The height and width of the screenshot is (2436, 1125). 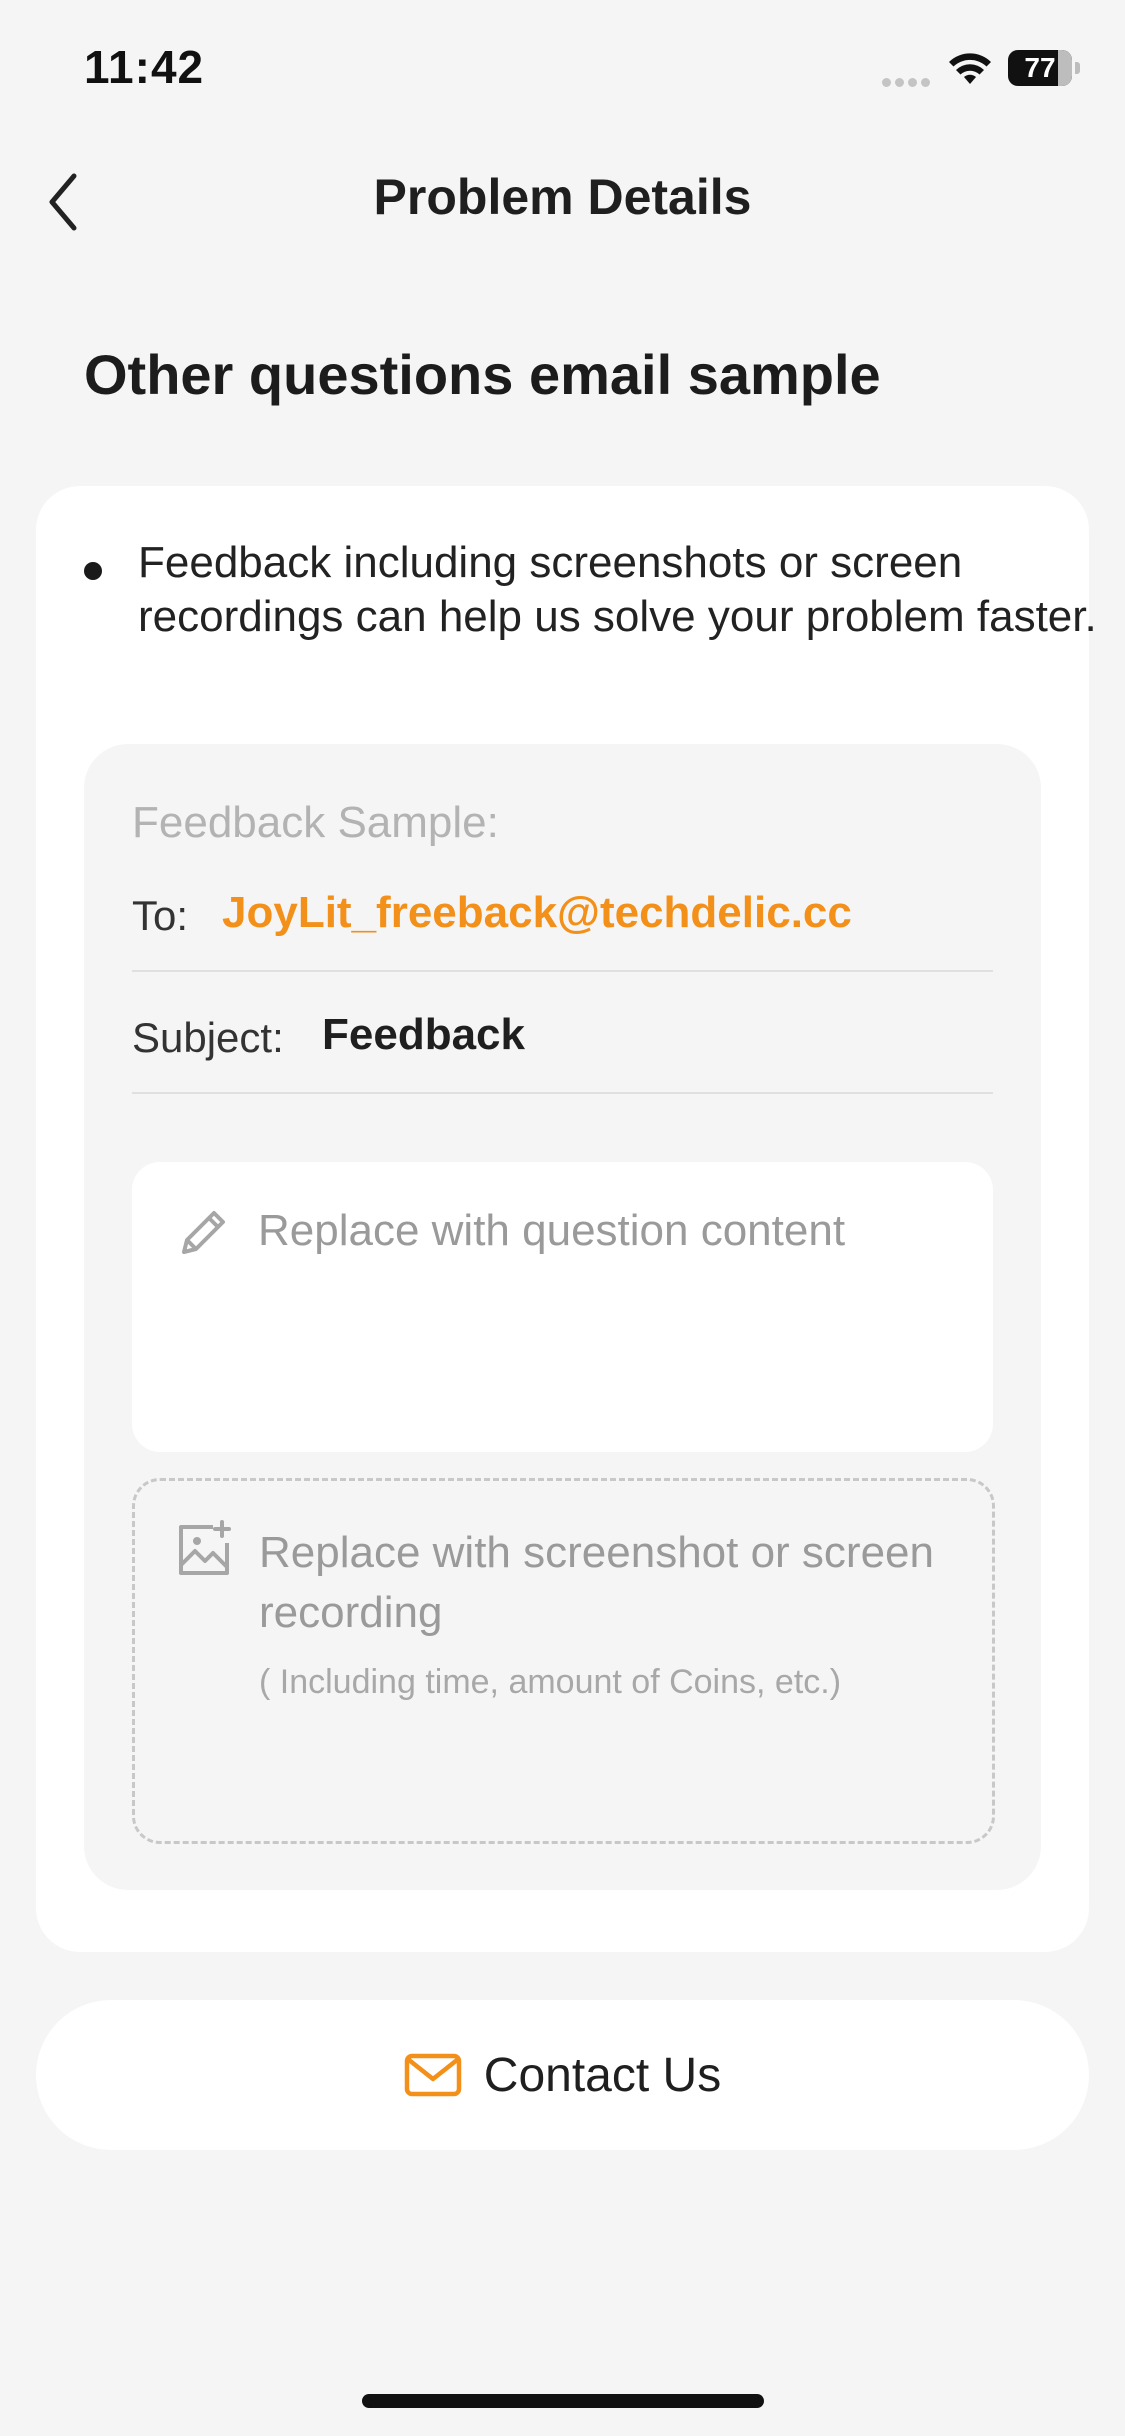 What do you see at coordinates (562, 67) in the screenshot?
I see `status-bar: 11:42 77` at bounding box center [562, 67].